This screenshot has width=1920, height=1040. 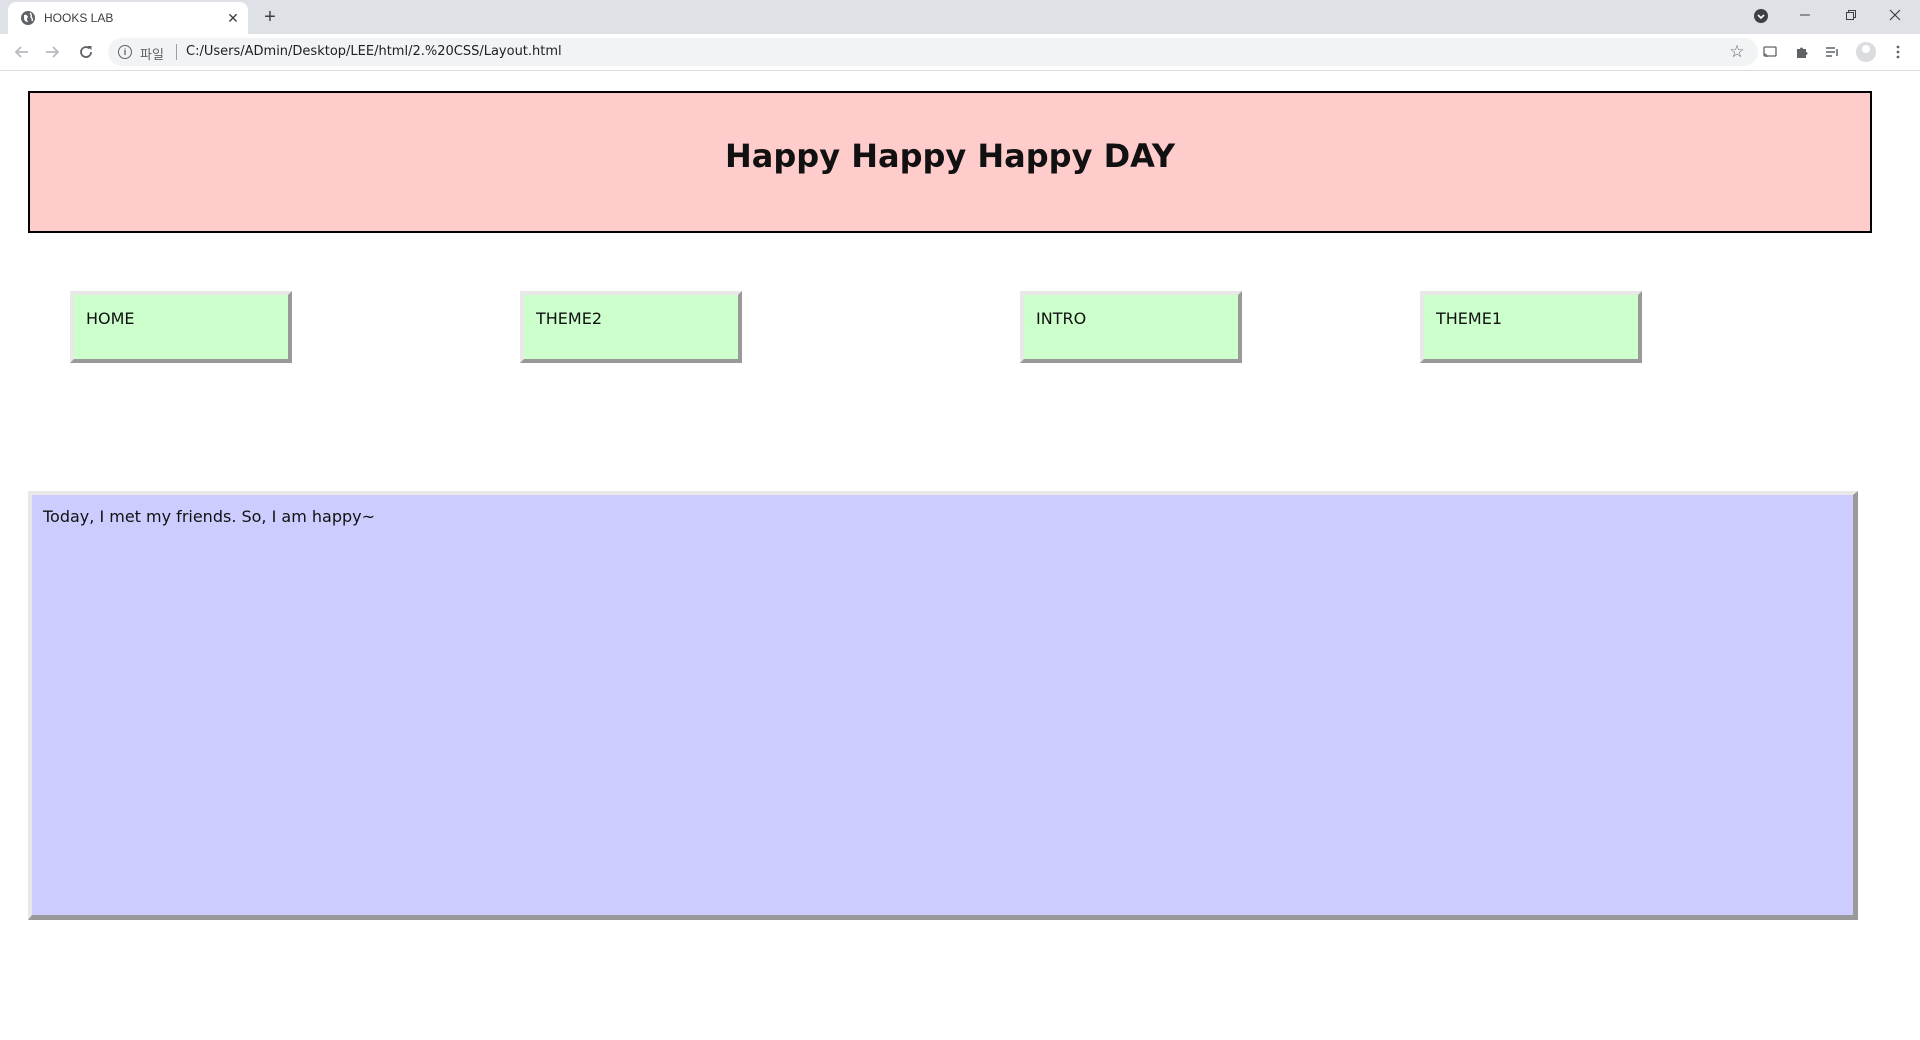 I want to click on cast-glyph-icon, so click(x=1770, y=52).